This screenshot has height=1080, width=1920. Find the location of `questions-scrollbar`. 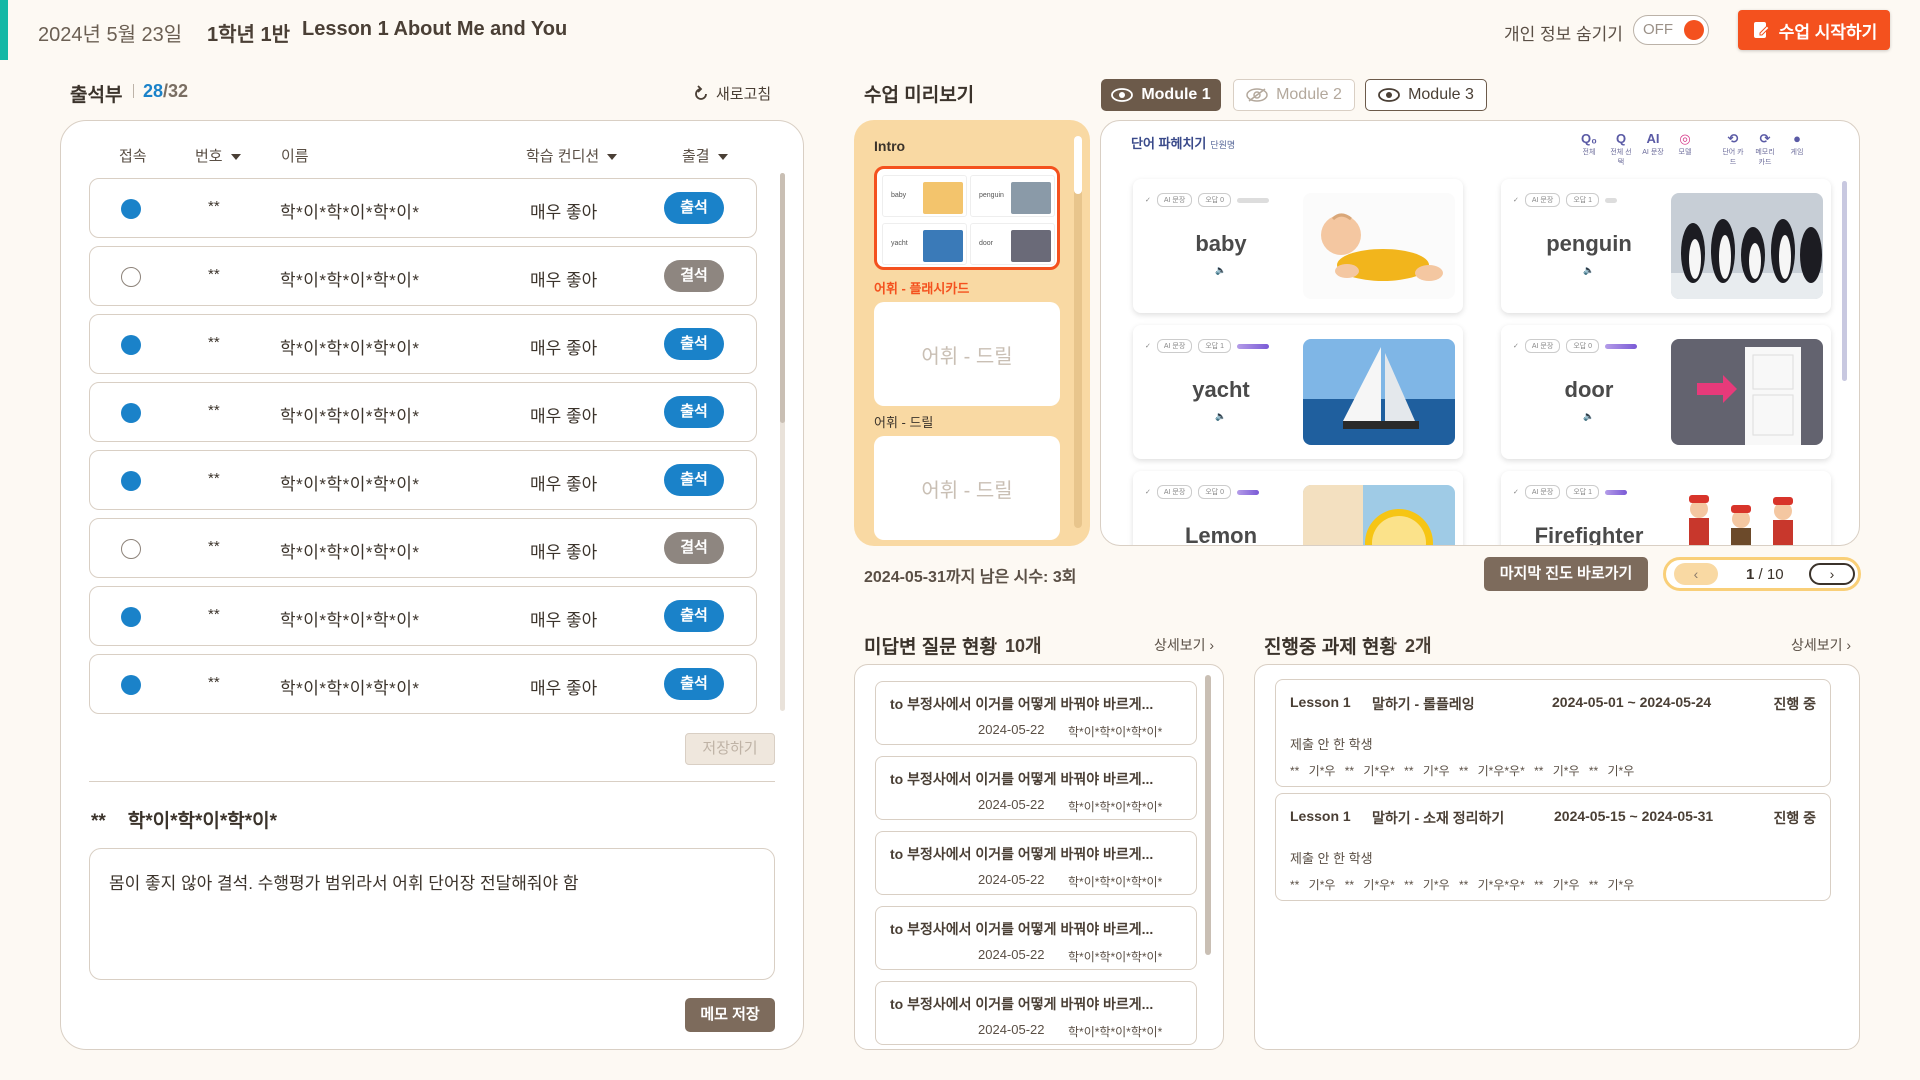

questions-scrollbar is located at coordinates (1208, 815).